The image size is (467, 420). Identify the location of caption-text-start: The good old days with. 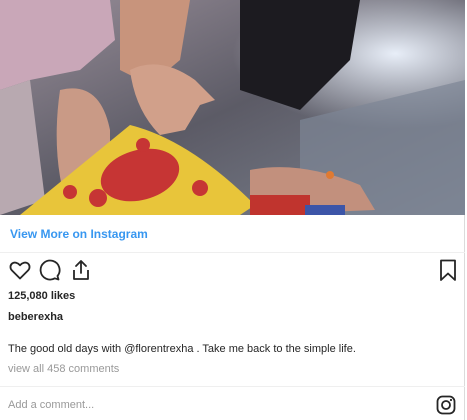
(66, 349).